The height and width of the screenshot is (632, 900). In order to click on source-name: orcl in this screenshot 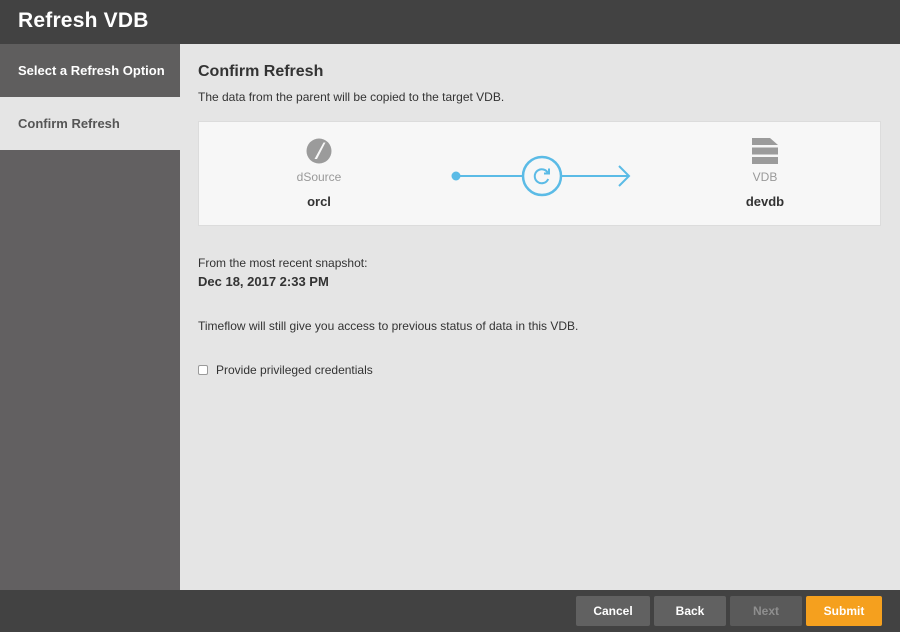, I will do `click(319, 201)`.